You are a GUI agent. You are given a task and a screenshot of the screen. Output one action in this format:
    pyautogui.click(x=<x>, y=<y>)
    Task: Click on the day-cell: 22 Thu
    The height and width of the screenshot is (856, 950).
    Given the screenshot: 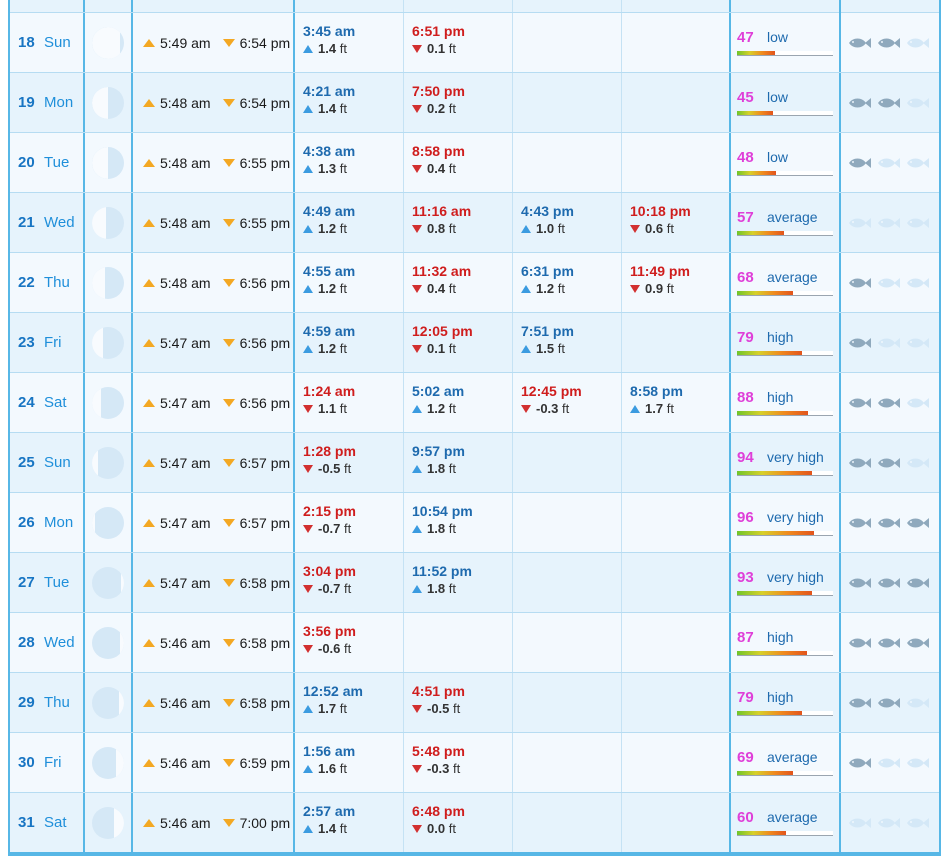 What is the action you would take?
    pyautogui.click(x=47, y=282)
    